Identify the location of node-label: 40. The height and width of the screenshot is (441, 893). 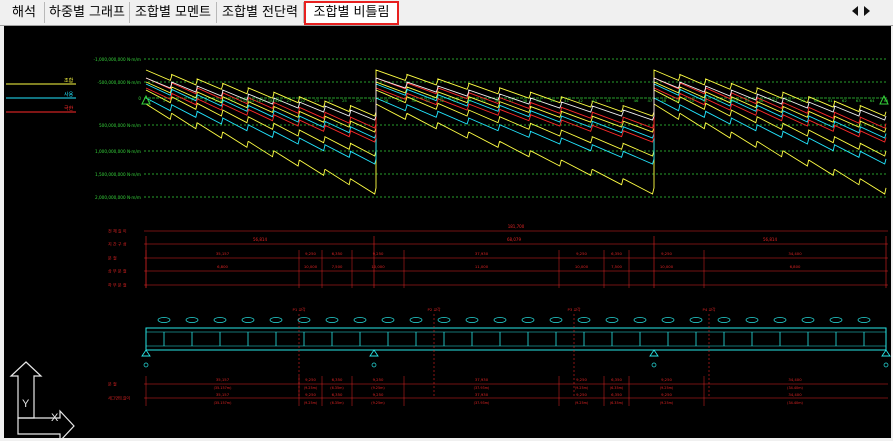
(552, 100).